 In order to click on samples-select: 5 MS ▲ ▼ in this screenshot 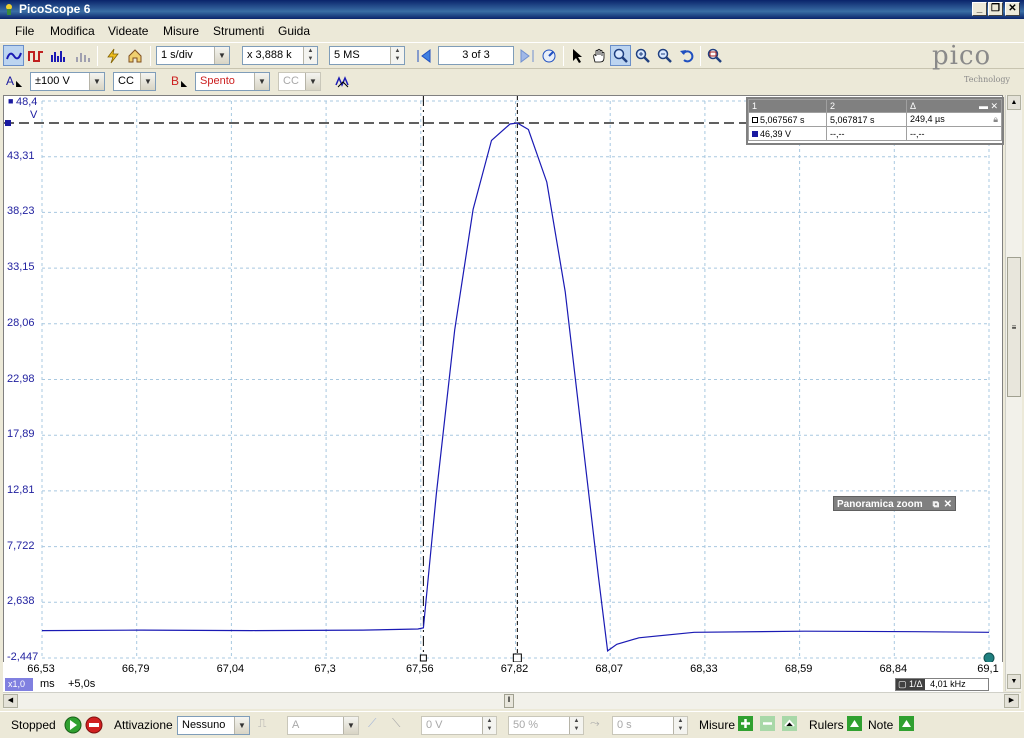, I will do `click(367, 55)`.